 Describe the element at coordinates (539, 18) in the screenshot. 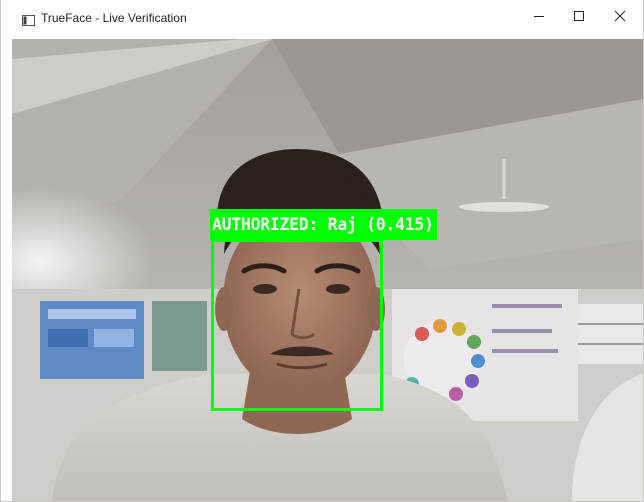

I see `minimize-icon` at that location.